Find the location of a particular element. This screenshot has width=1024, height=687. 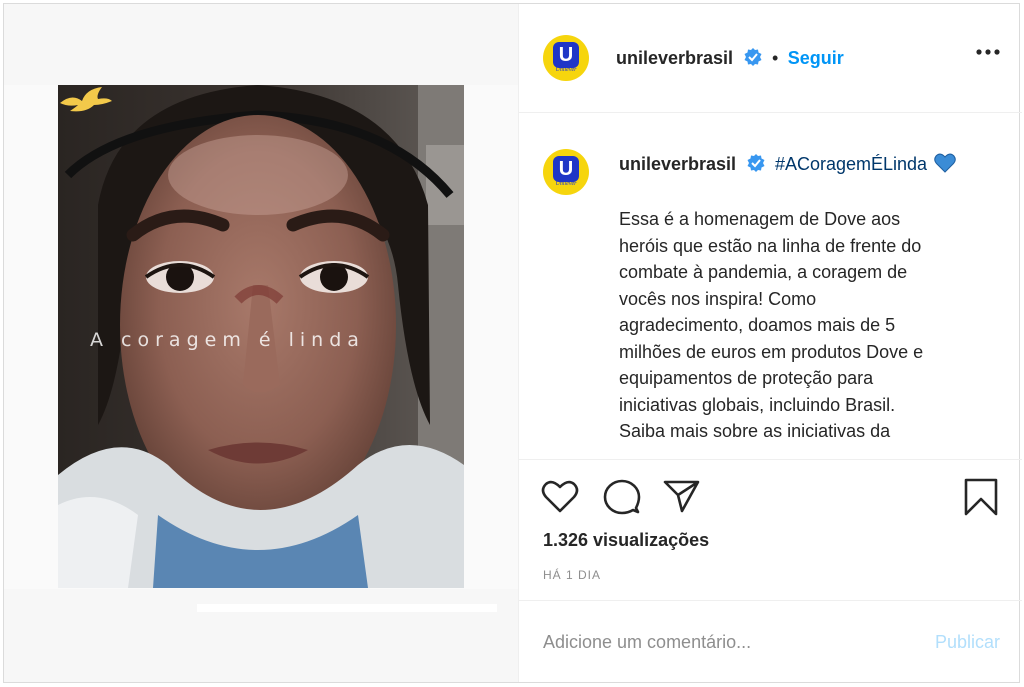

username-link: unileverbrasil is located at coordinates (674, 58).